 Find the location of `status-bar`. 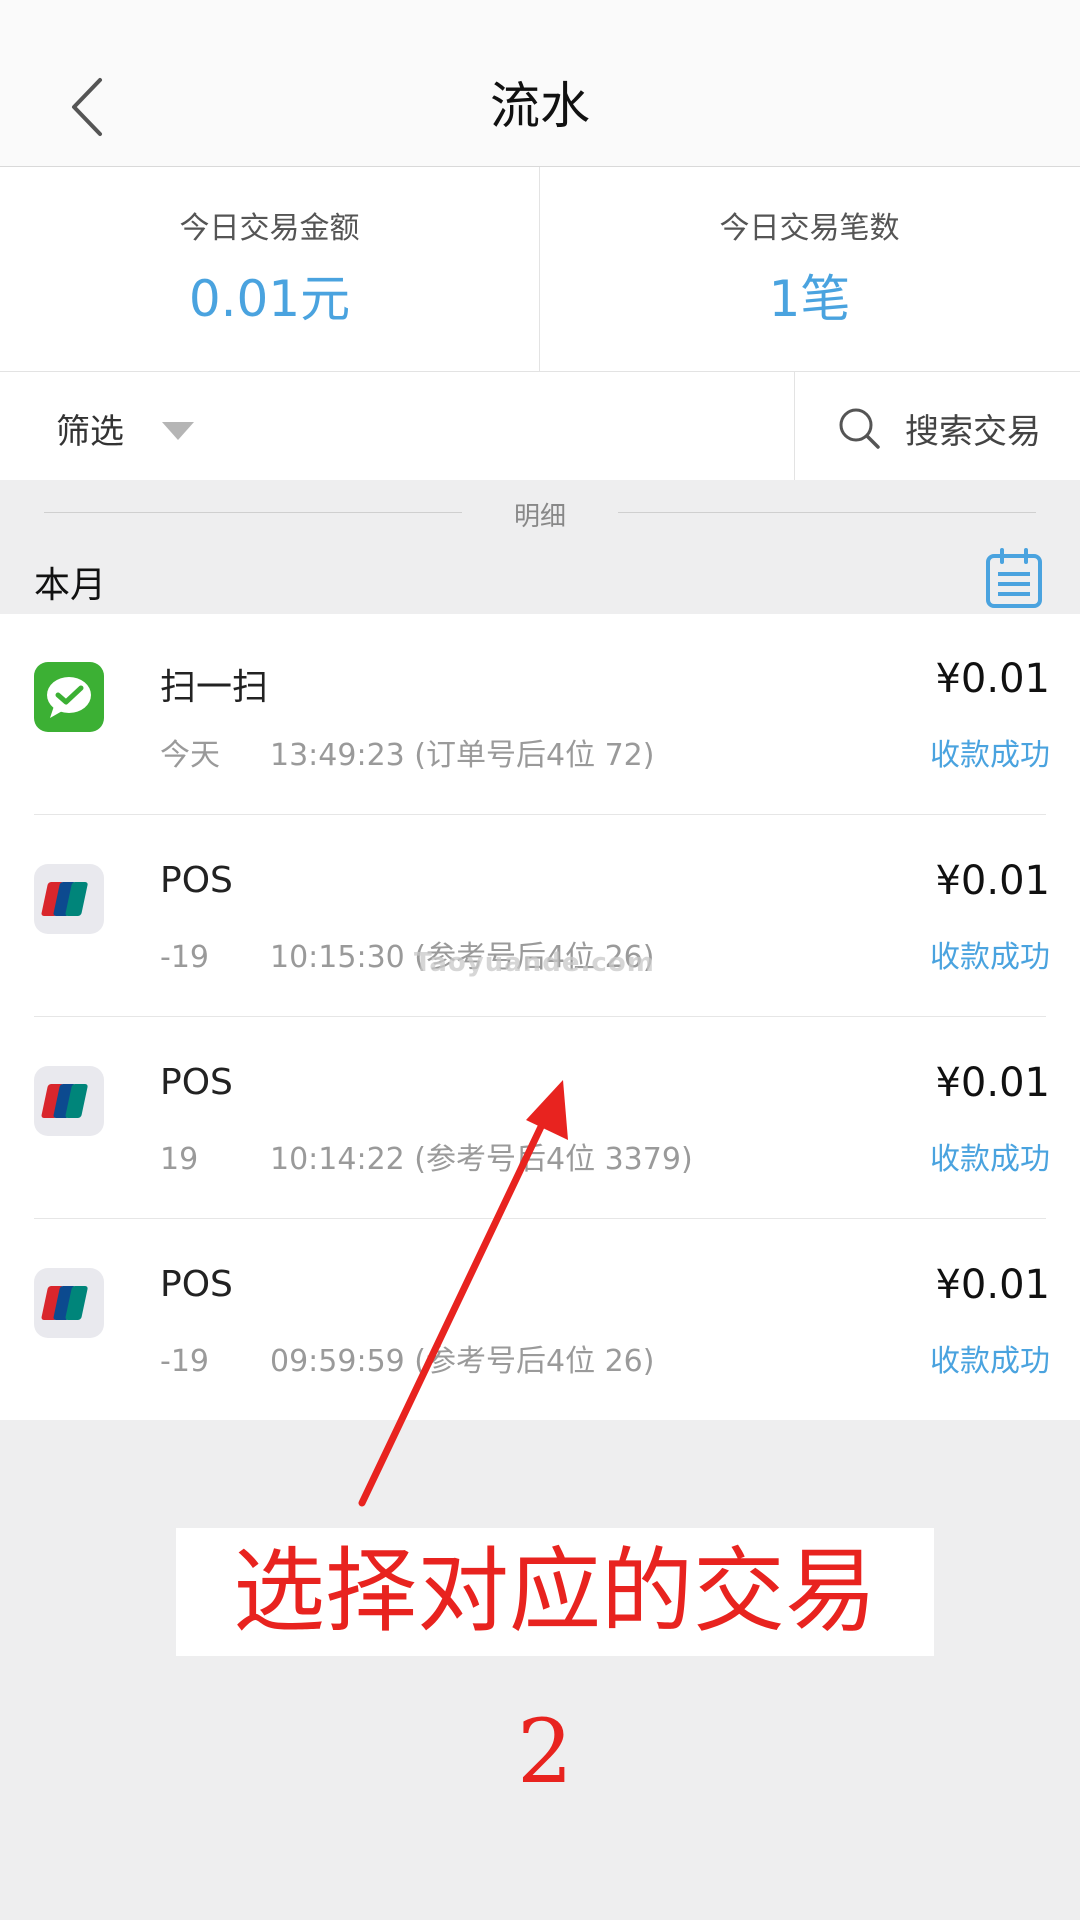

status-bar is located at coordinates (540, 25).